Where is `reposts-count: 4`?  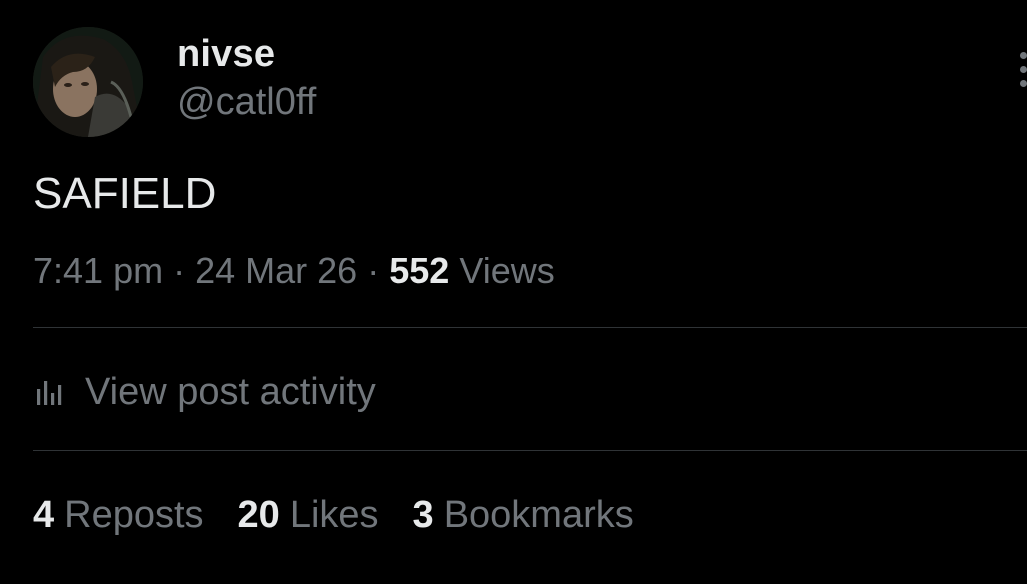
reposts-count: 4 is located at coordinates (44, 515).